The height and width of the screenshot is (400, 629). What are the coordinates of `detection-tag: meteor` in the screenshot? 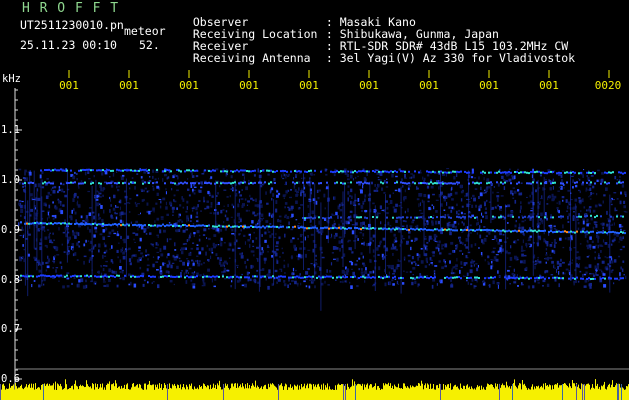 It's located at (145, 31).